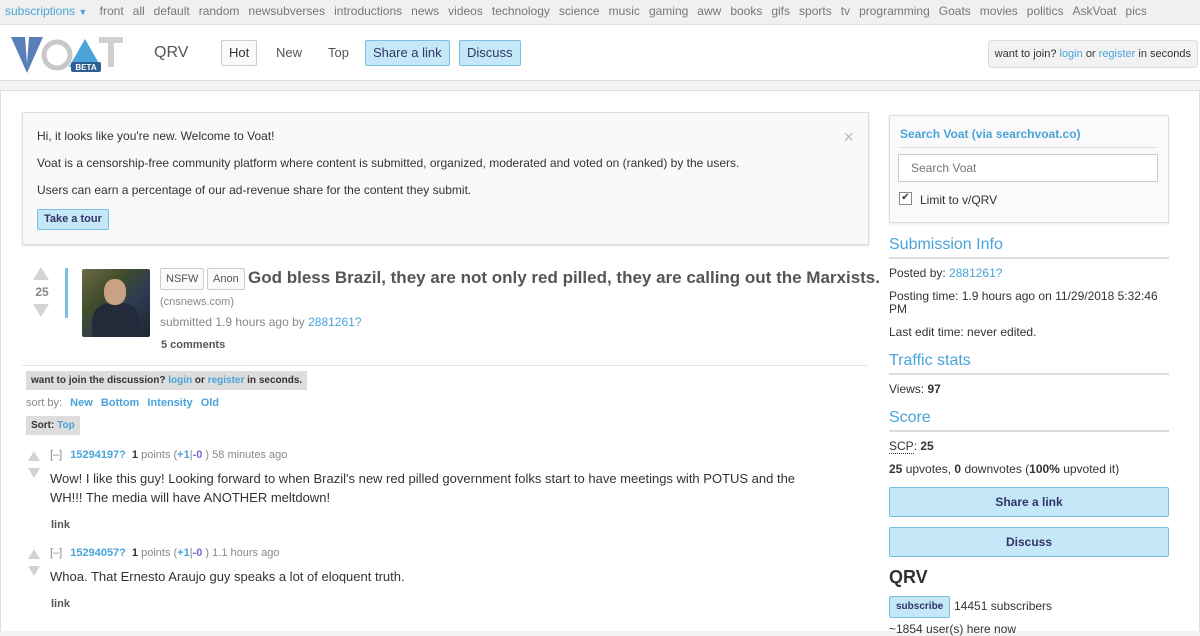 This screenshot has height=636, width=1200. What do you see at coordinates (81, 403) in the screenshot?
I see `sort-option-new: New` at bounding box center [81, 403].